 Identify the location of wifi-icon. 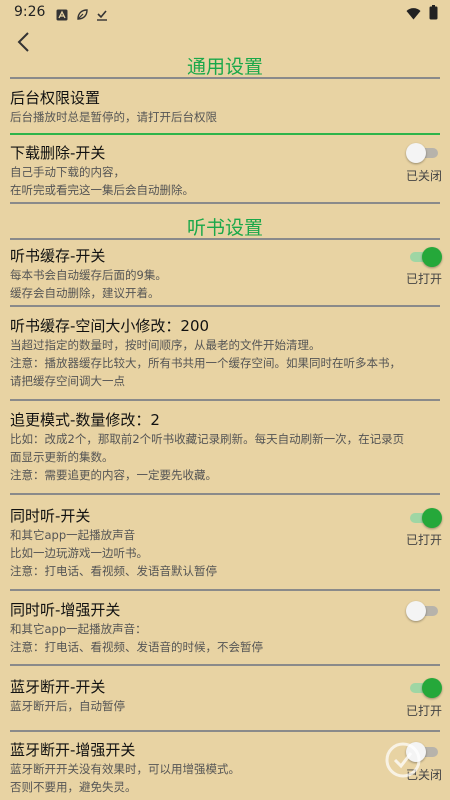
(413, 14).